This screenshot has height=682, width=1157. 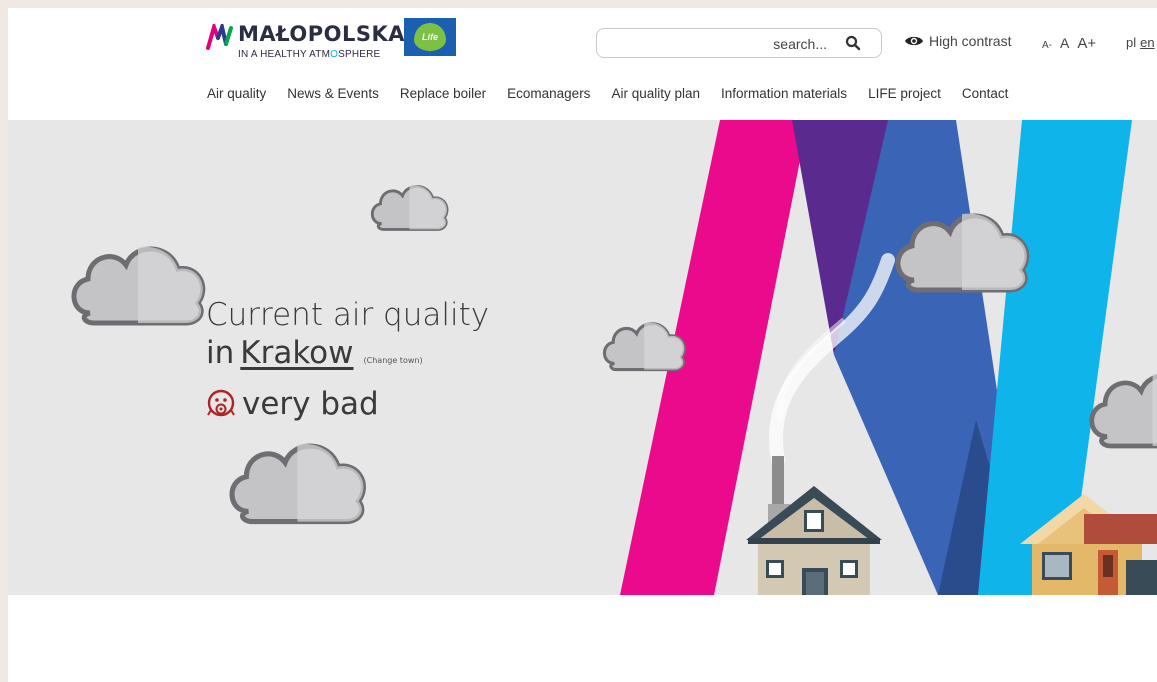 I want to click on font-size-controls: A- A A+, so click(x=1069, y=43).